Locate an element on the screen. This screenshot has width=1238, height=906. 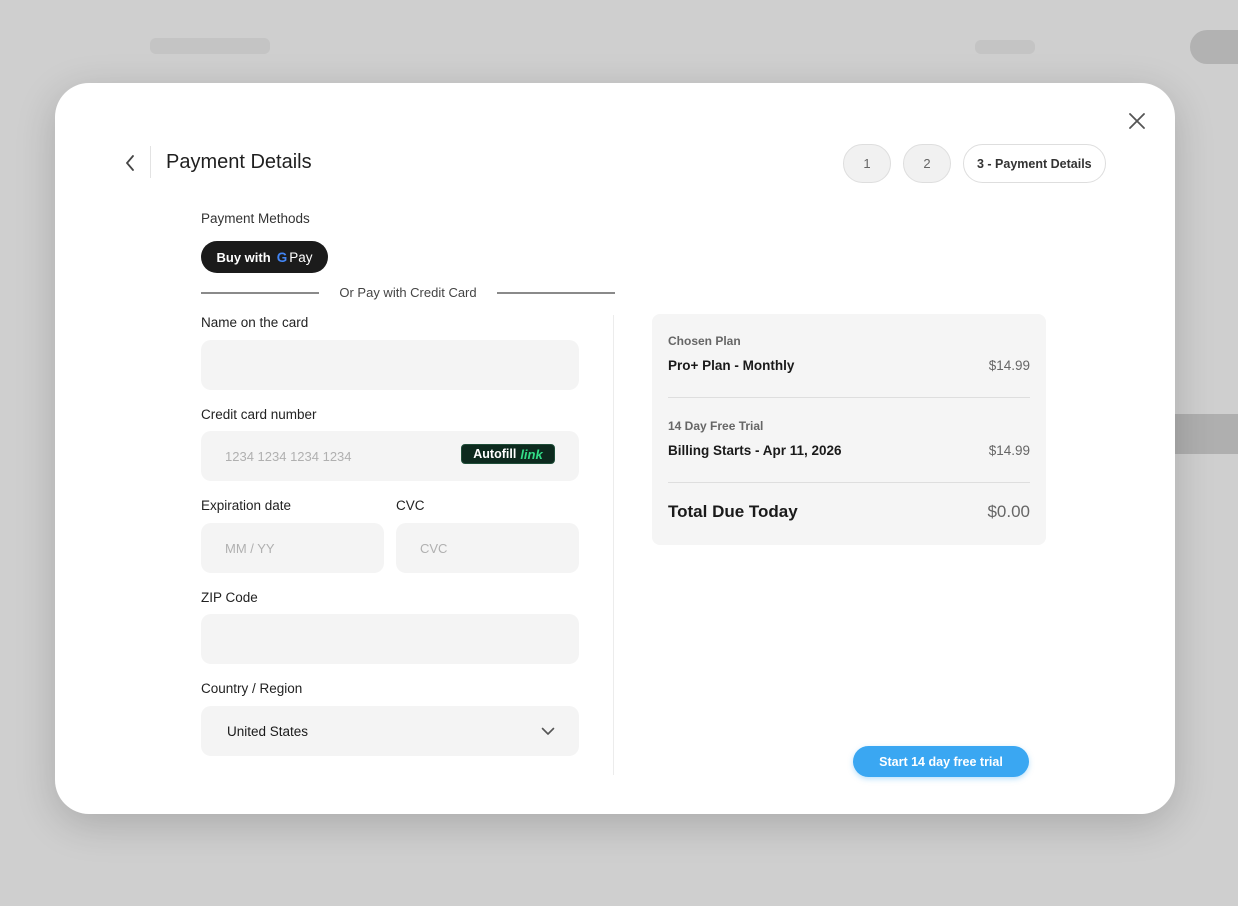
autofill-label: Autofill is located at coordinates (495, 454).